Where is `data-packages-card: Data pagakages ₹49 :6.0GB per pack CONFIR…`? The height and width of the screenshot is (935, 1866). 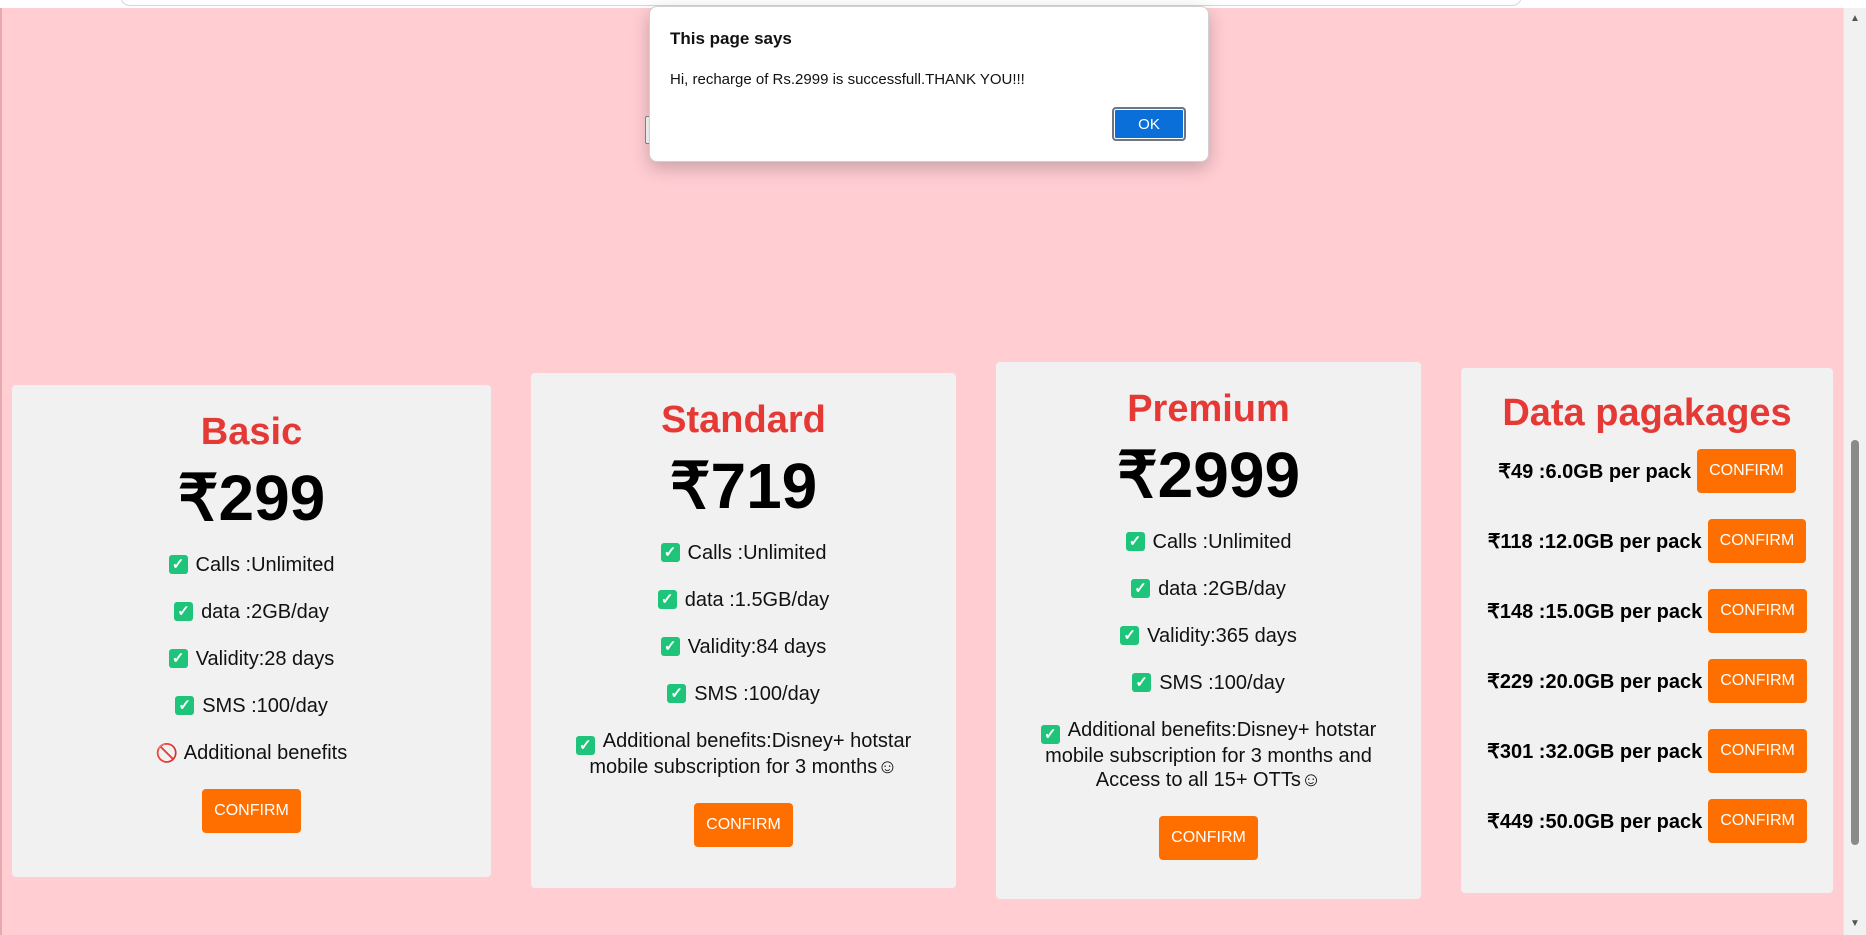
data-packages-card: Data pagakages ₹49 :6.0GB per pack CONFIR… is located at coordinates (1647, 630).